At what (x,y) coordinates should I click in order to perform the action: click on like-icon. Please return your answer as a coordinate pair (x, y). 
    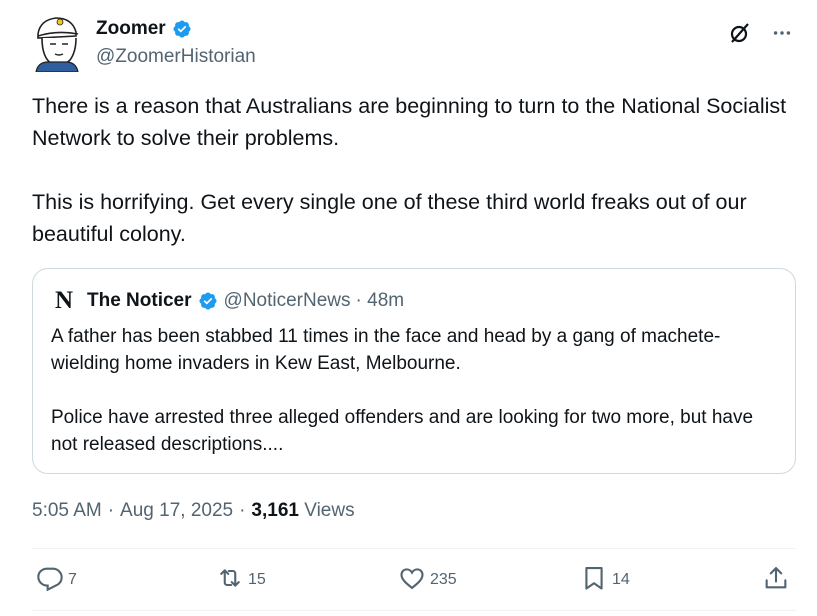
    Looking at the image, I should click on (412, 580).